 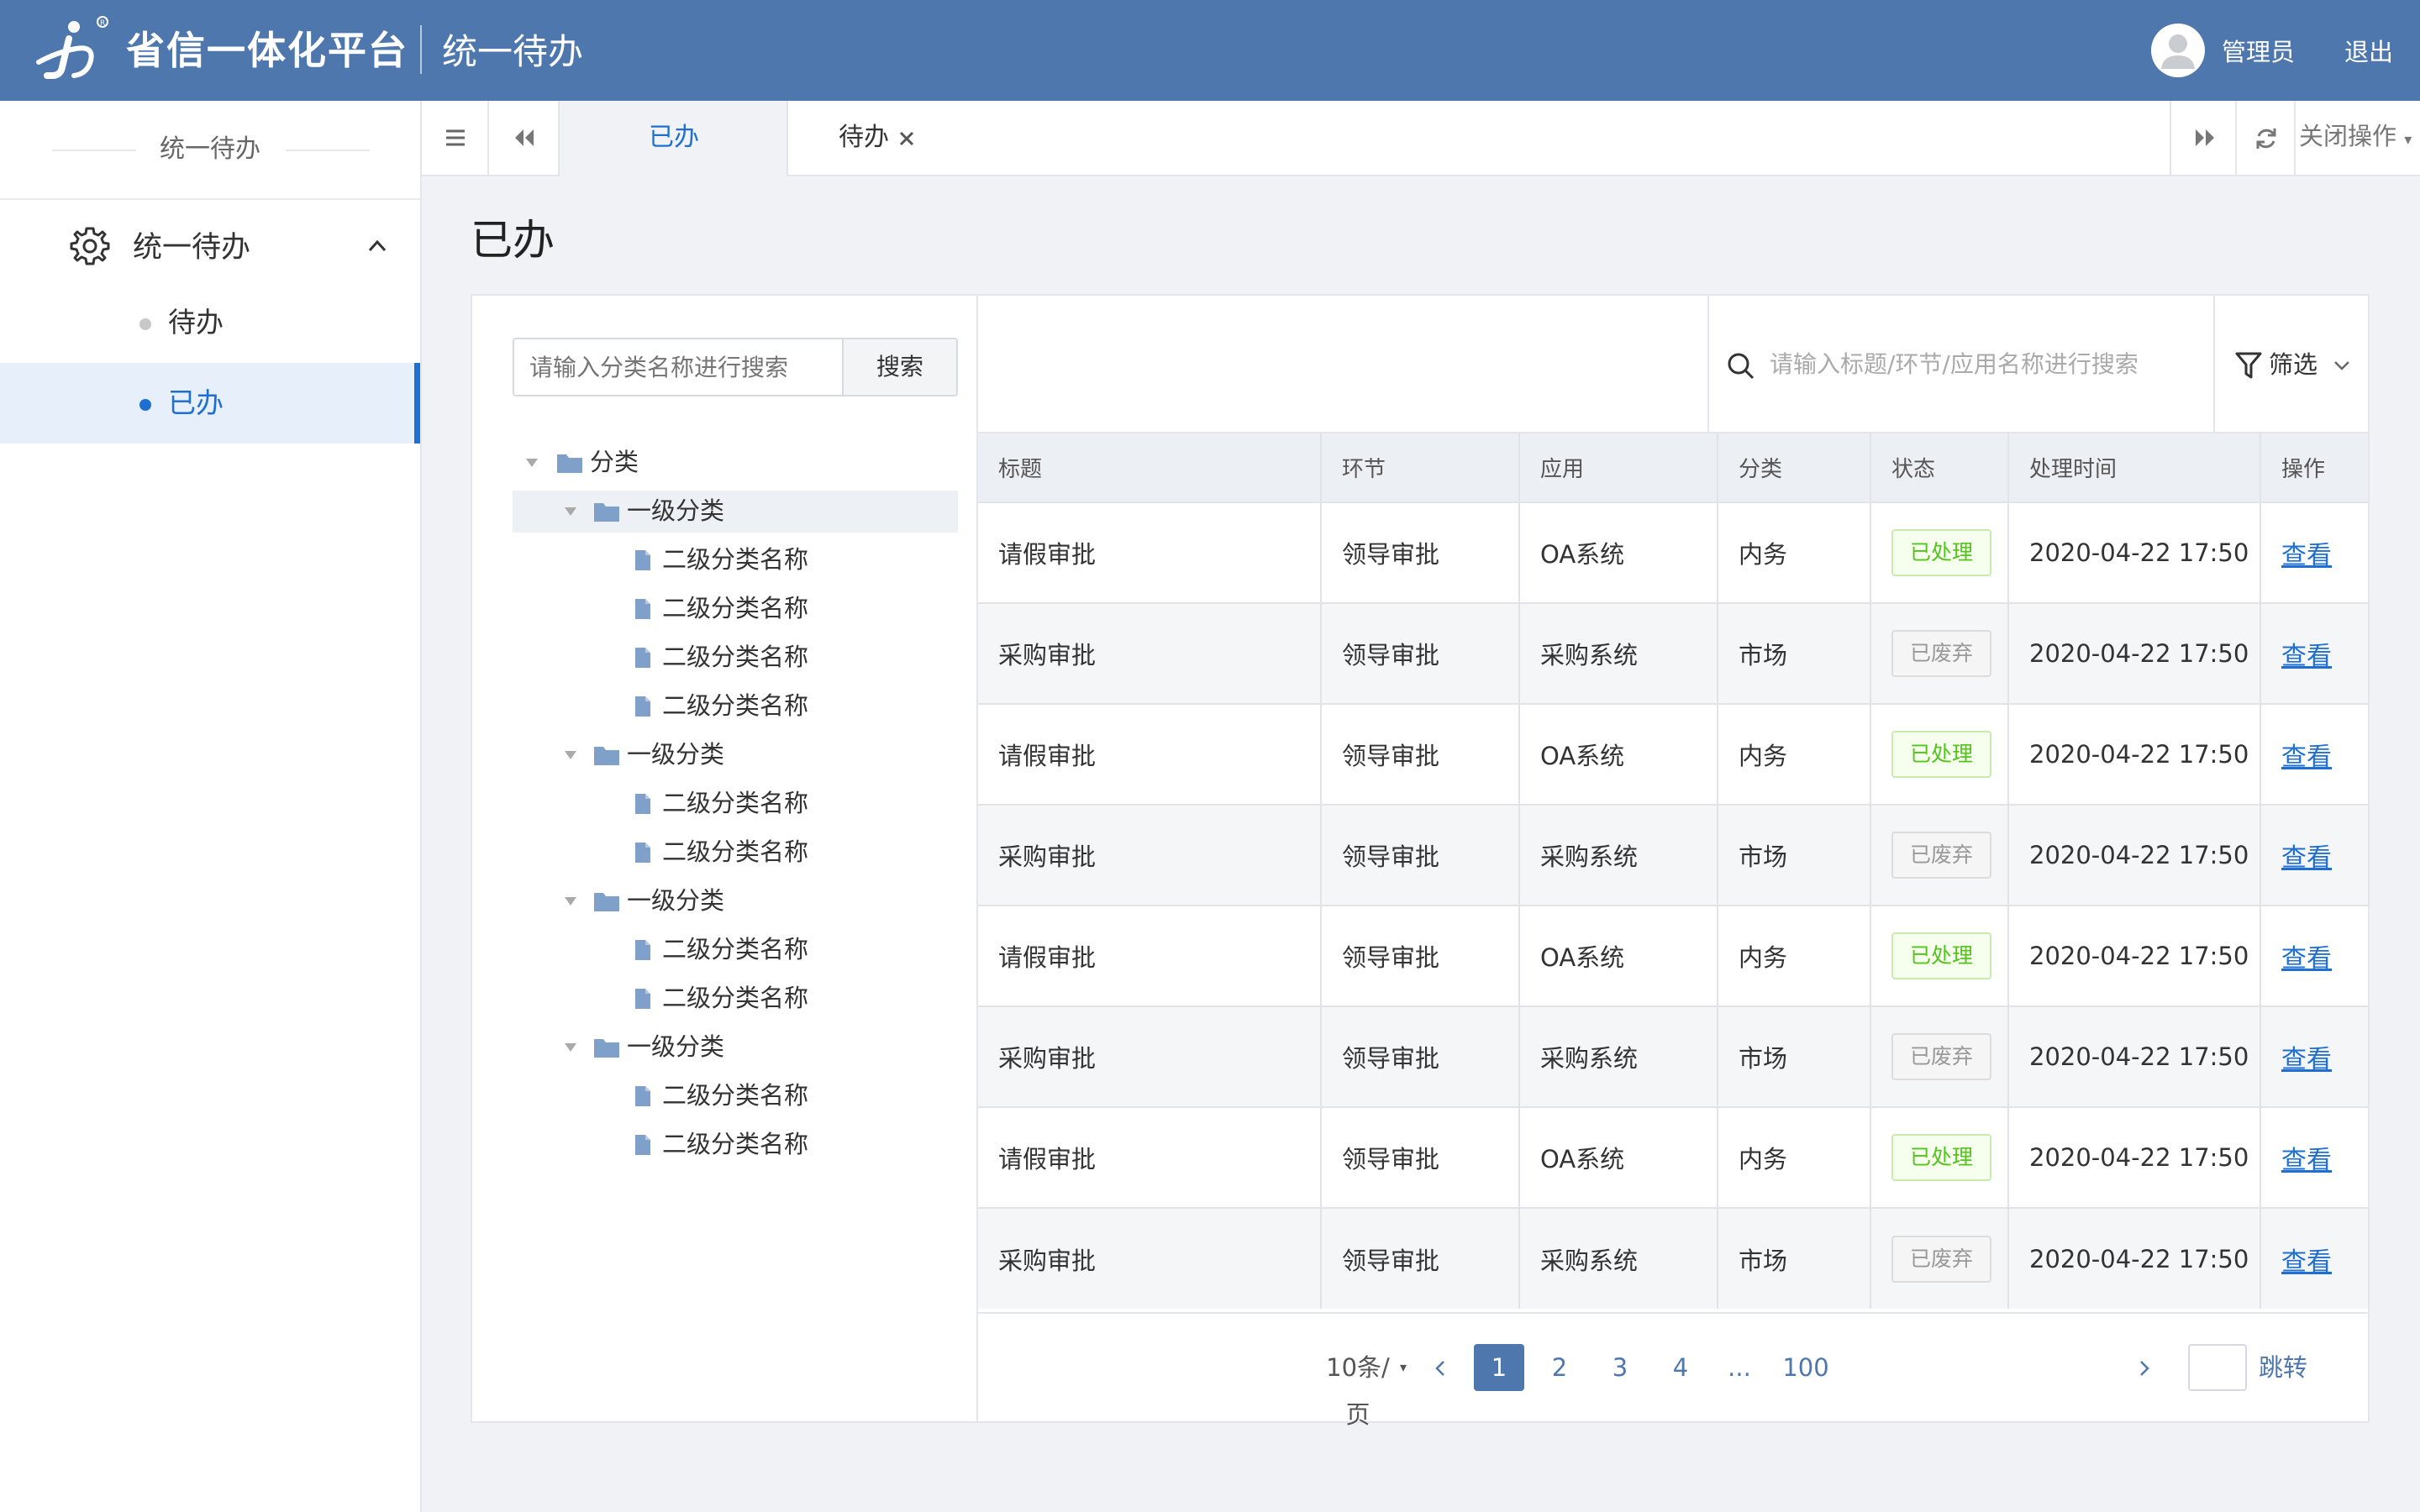 What do you see at coordinates (210, 322) in the screenshot?
I see `sidebar-item-todo: 待办` at bounding box center [210, 322].